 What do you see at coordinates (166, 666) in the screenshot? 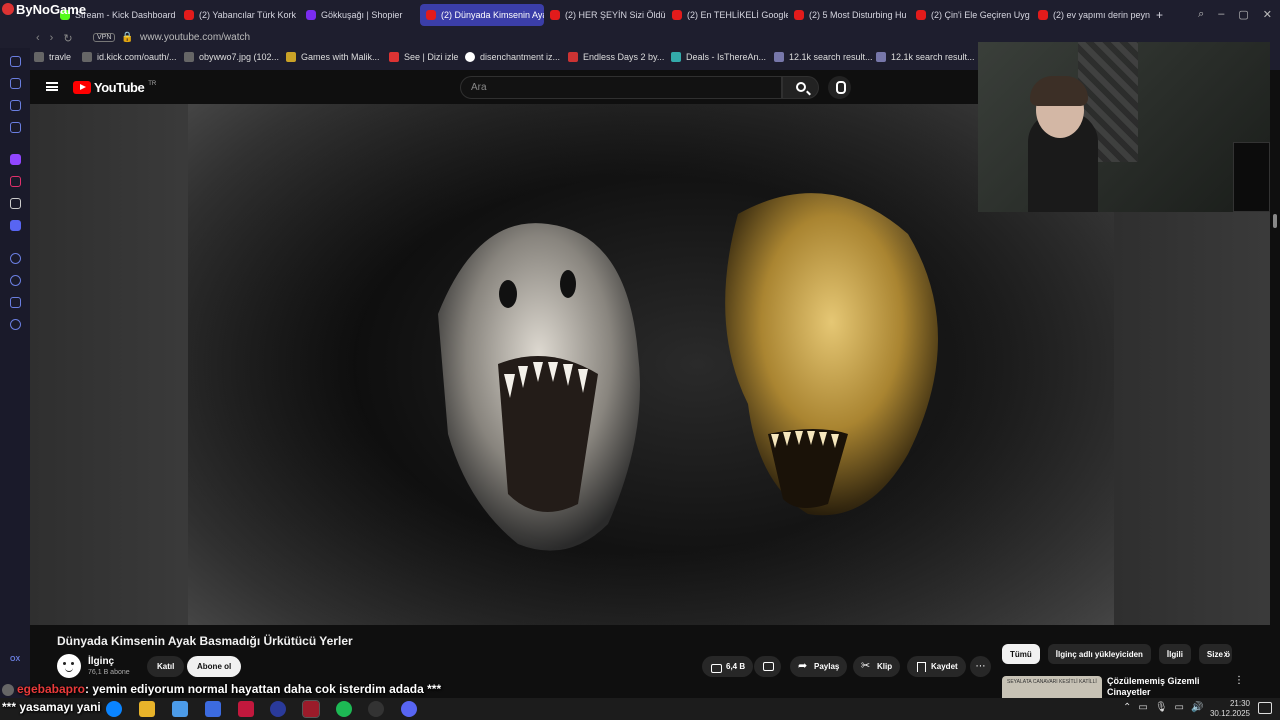
I see `join-button: Katıl` at bounding box center [166, 666].